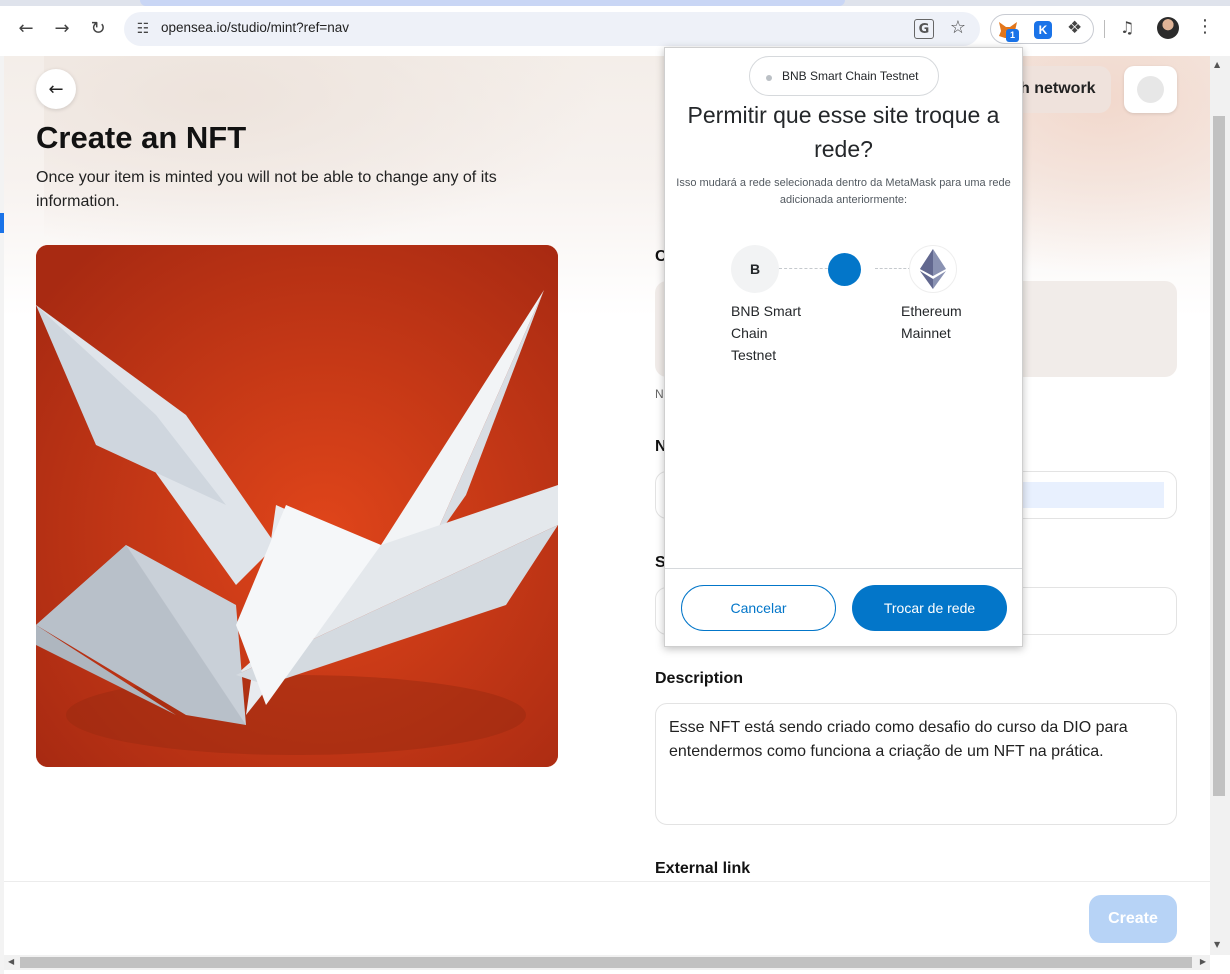 This screenshot has width=1230, height=974. I want to click on account-button, so click(1150, 89).